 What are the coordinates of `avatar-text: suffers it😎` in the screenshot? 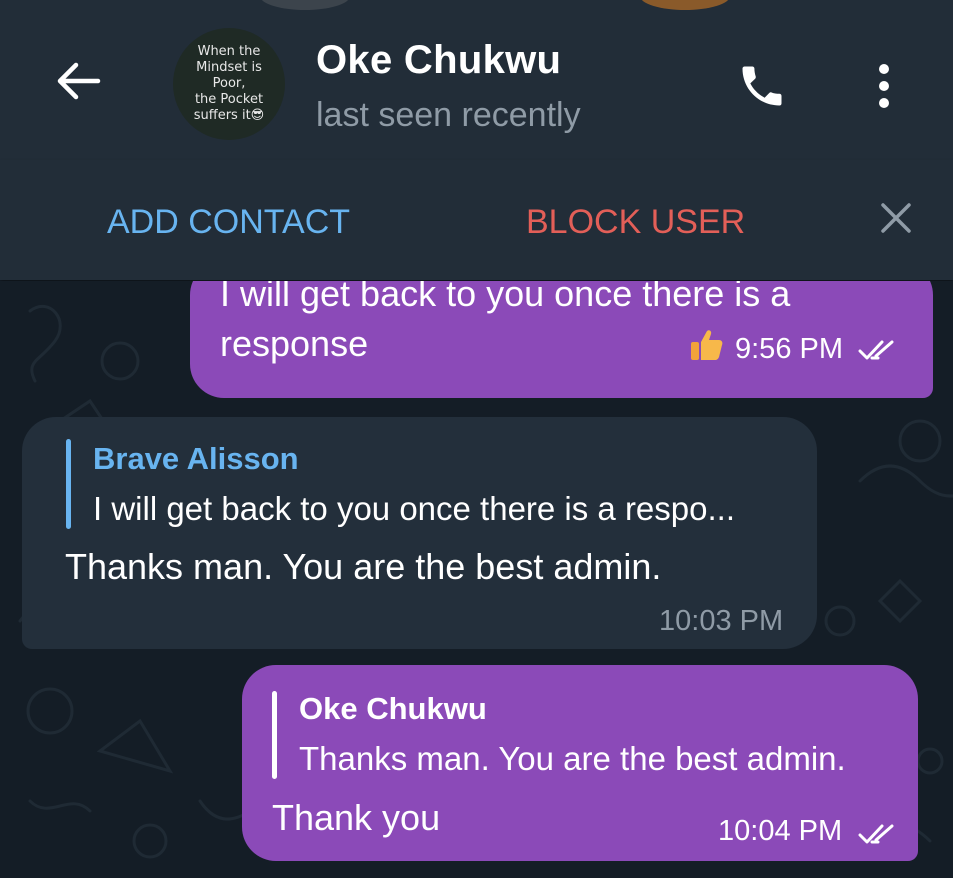 It's located at (229, 115).